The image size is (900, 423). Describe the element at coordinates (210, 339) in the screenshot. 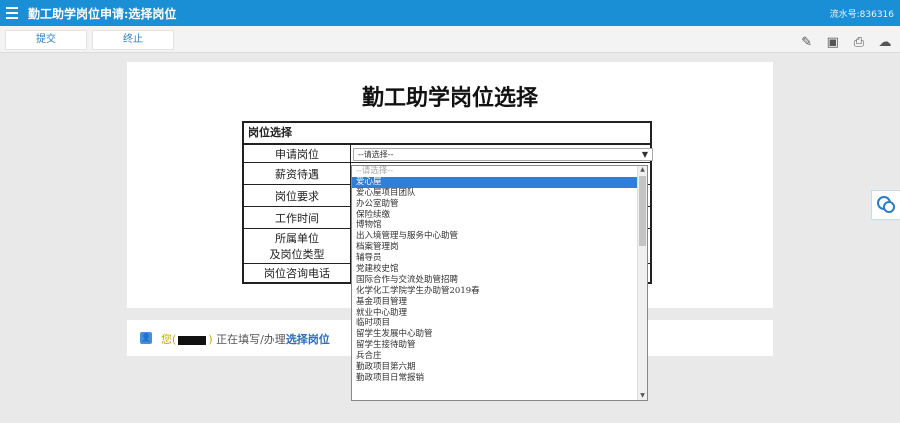

I see `status-suffix: )` at that location.